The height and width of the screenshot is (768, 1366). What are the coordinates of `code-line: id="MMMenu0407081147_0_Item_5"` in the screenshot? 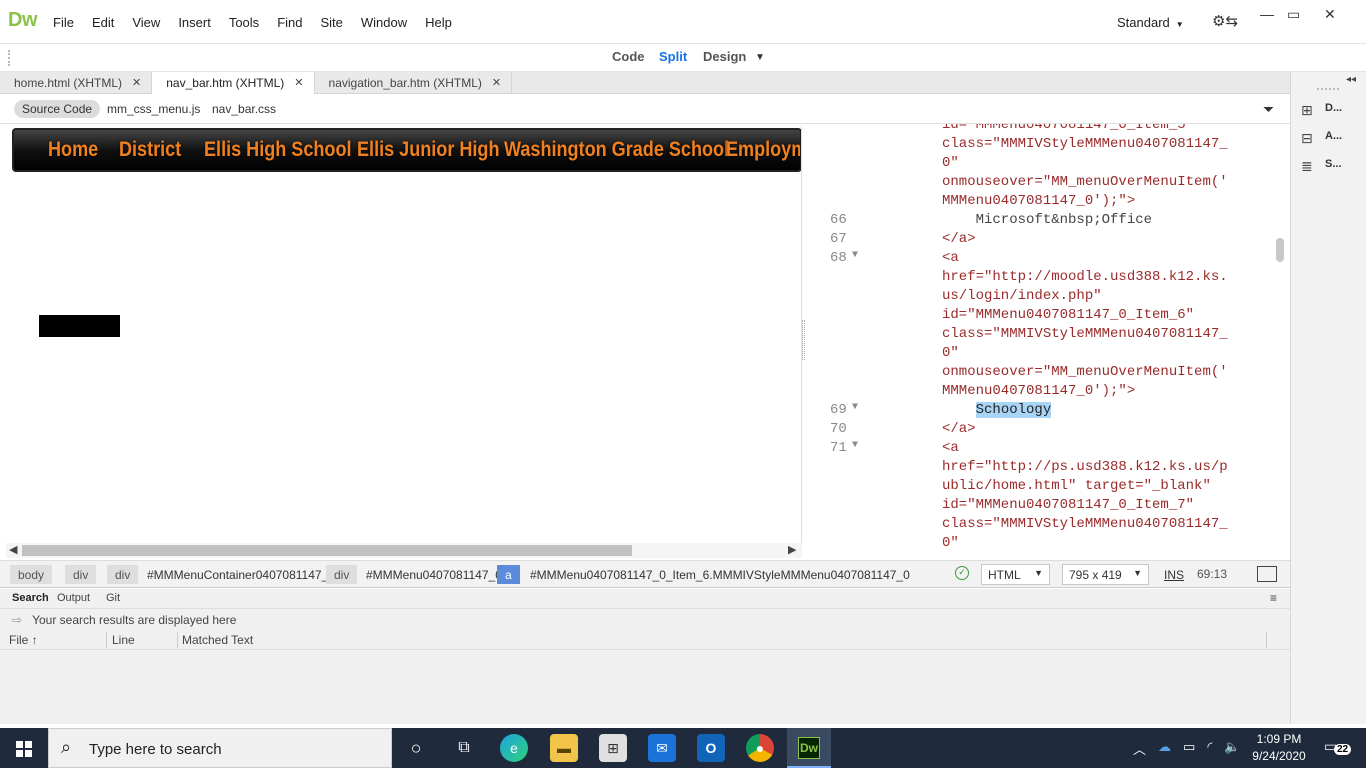 It's located at (1041, 130).